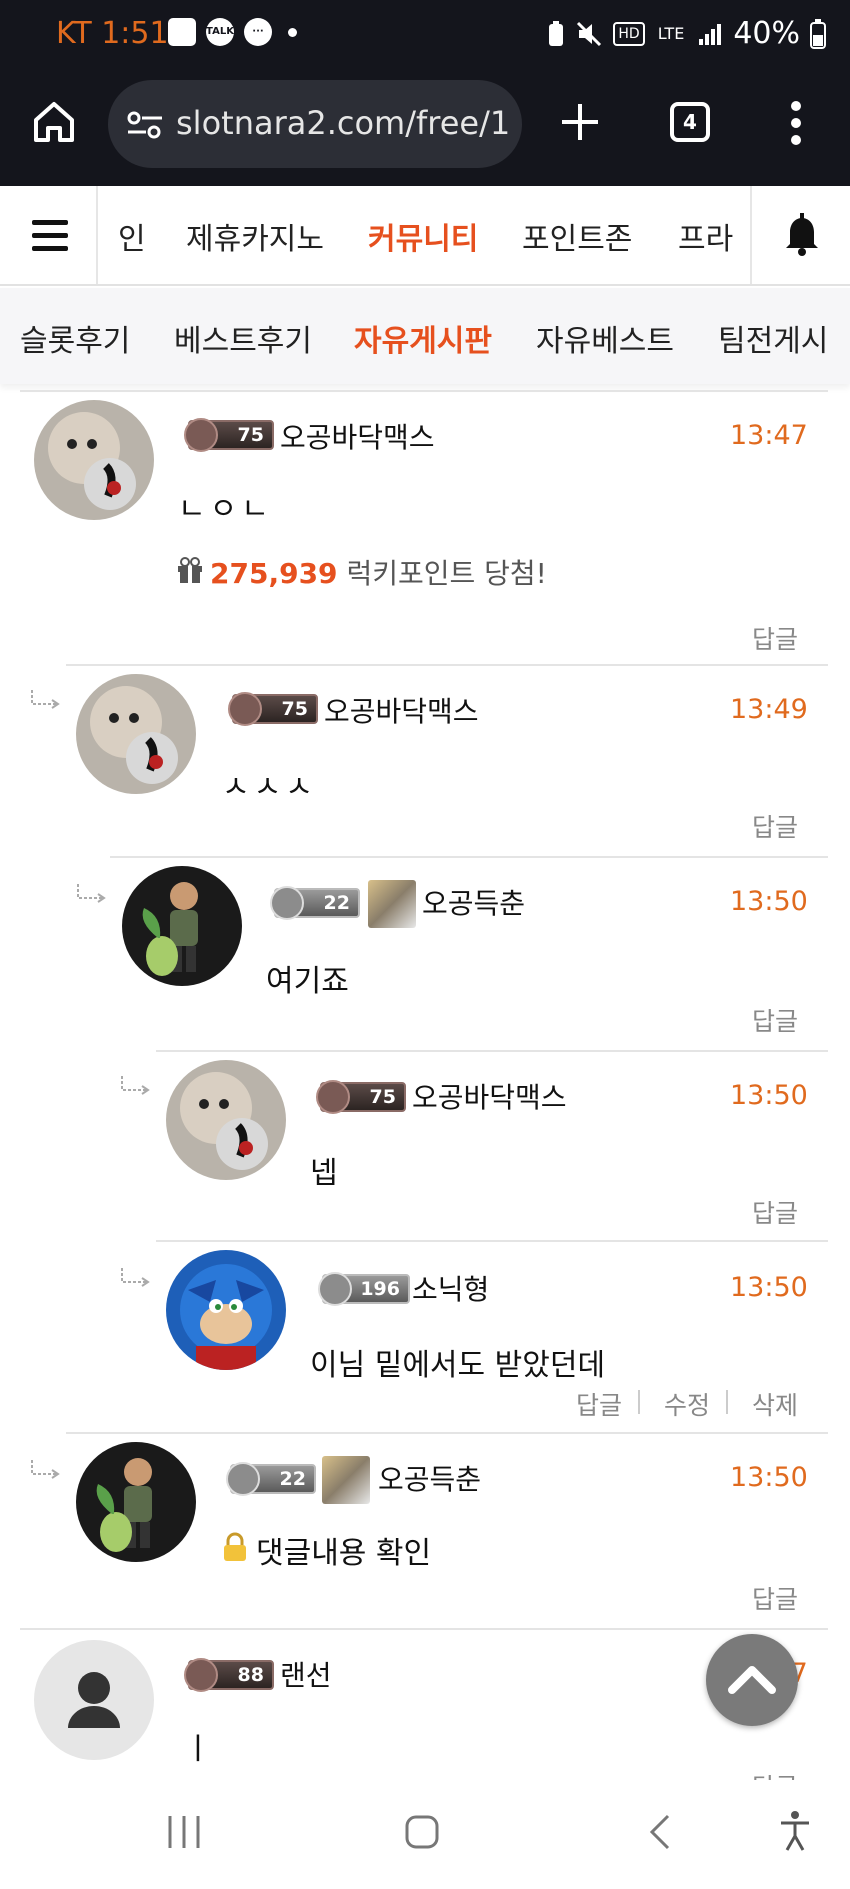 The width and height of the screenshot is (850, 1889). Describe the element at coordinates (660, 1832) in the screenshot. I see `back-icon` at that location.